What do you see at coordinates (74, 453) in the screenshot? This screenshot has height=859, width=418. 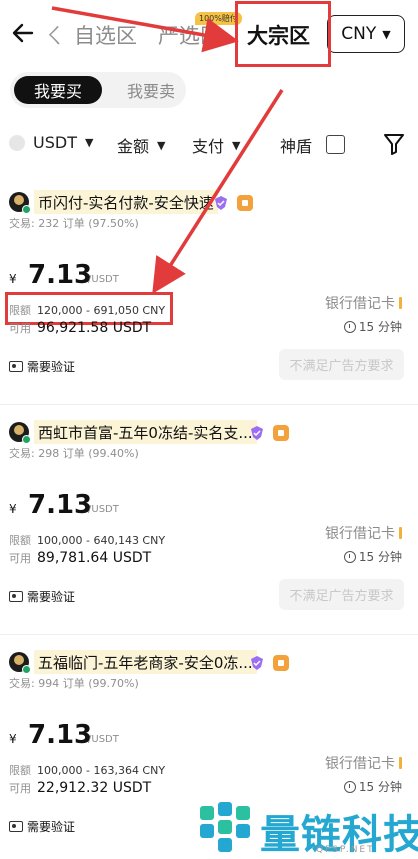 I see `trade-stats: 交易: 298 订单 (99.40%)` at bounding box center [74, 453].